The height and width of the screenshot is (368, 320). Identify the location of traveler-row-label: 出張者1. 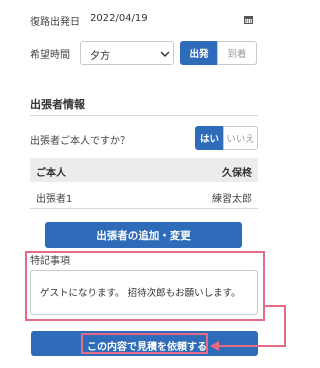
(54, 199).